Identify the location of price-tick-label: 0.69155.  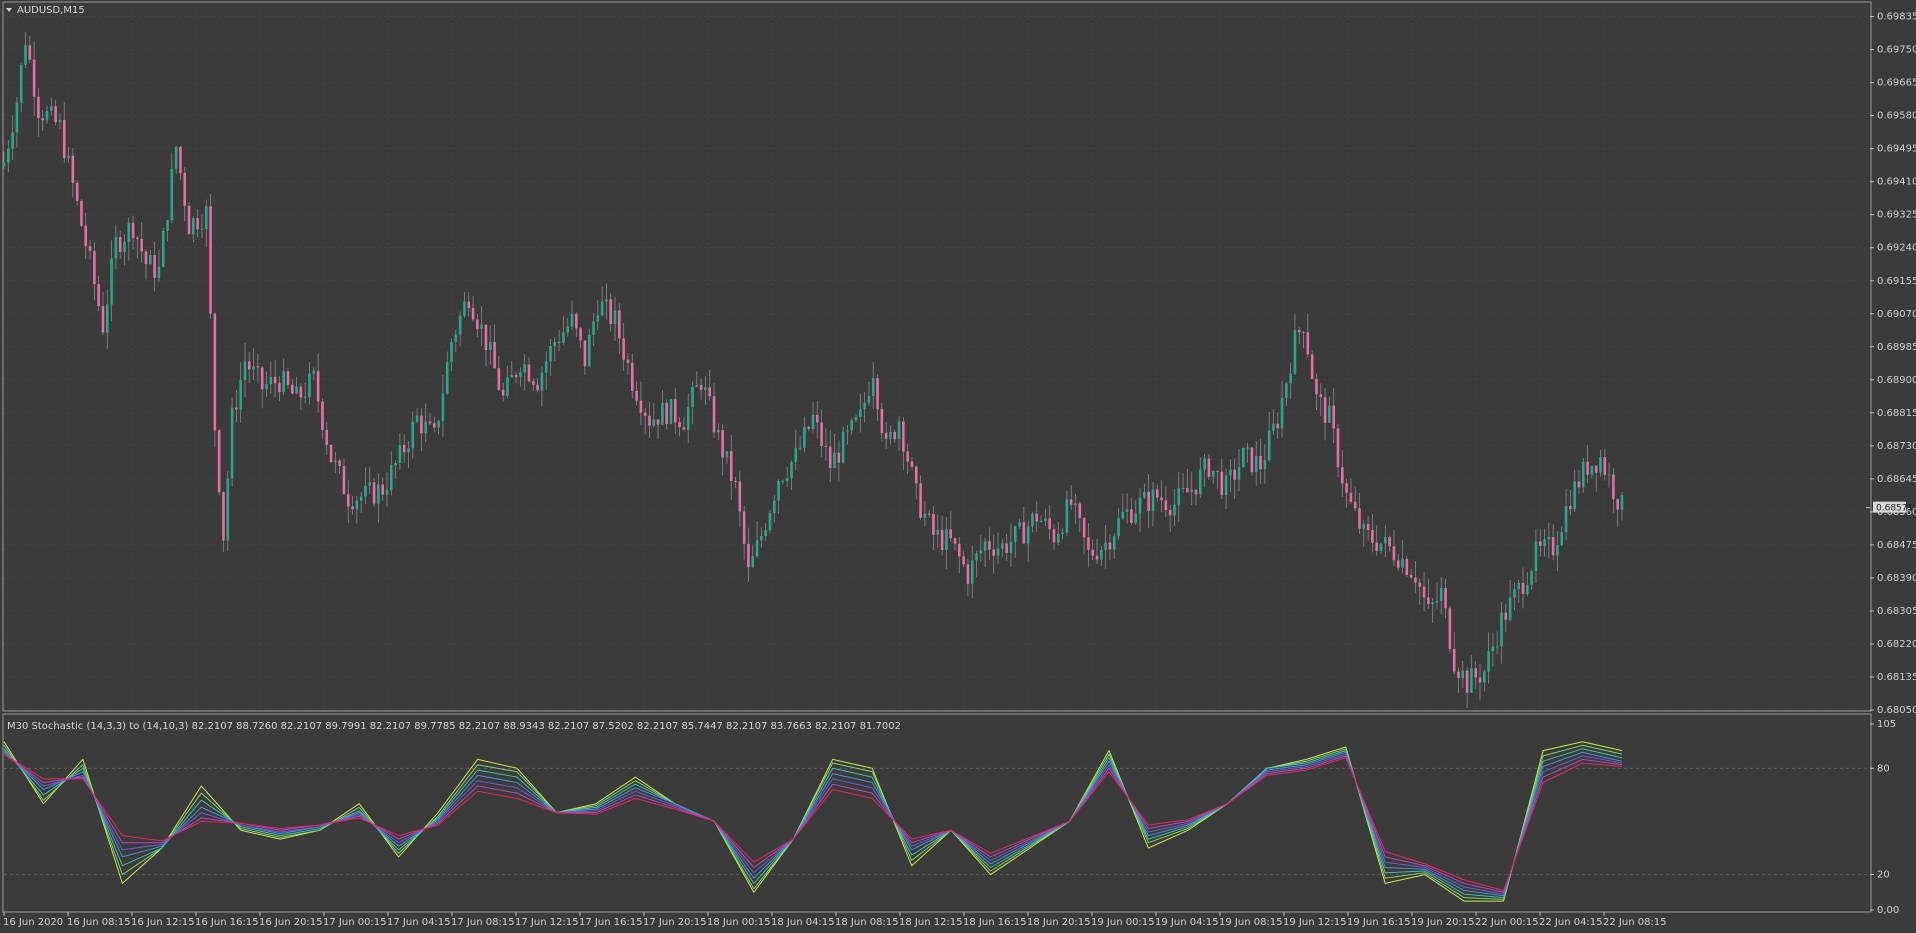
(1896, 281).